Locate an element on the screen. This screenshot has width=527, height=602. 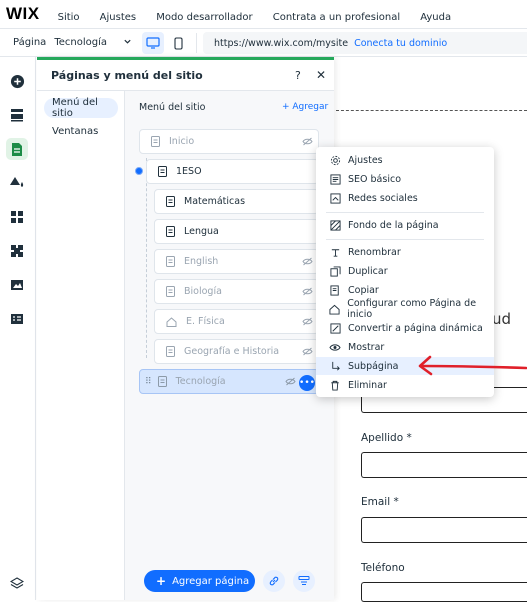
page-row-geografia: Geografía e Historia is located at coordinates (236, 351).